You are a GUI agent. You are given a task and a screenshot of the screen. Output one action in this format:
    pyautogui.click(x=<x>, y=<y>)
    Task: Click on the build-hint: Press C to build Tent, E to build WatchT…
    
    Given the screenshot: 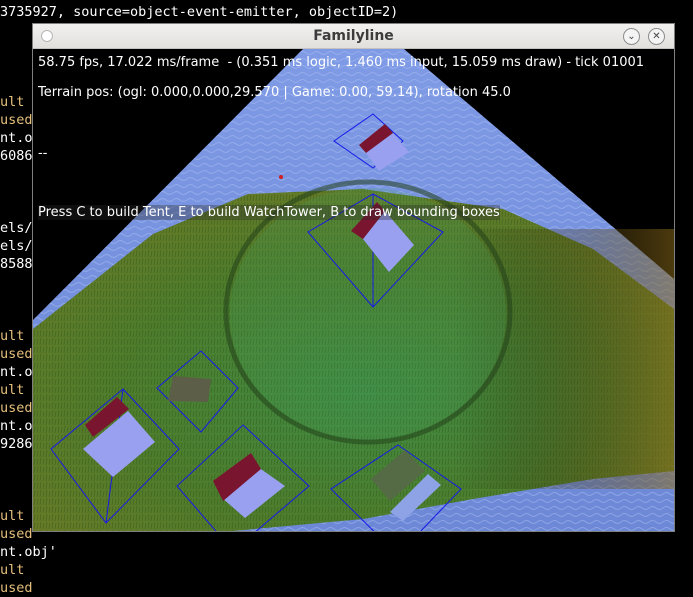 What is the action you would take?
    pyautogui.click(x=269, y=212)
    